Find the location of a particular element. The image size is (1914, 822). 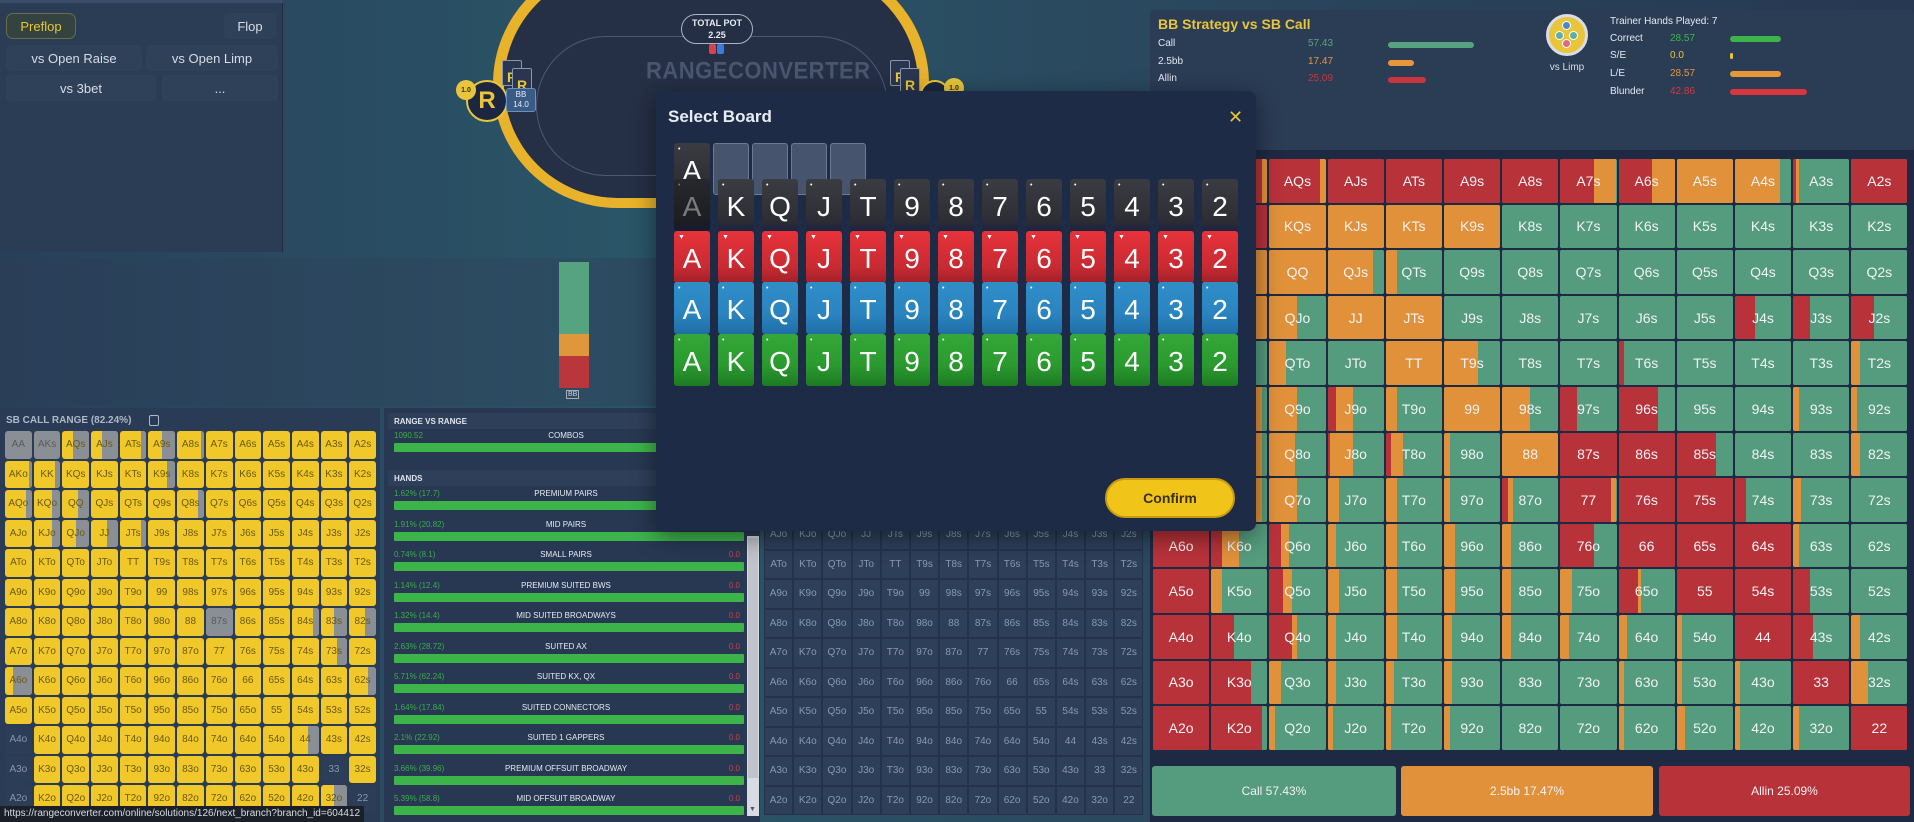

deck-card-4h: ▼ 4 is located at coordinates (1132, 256).